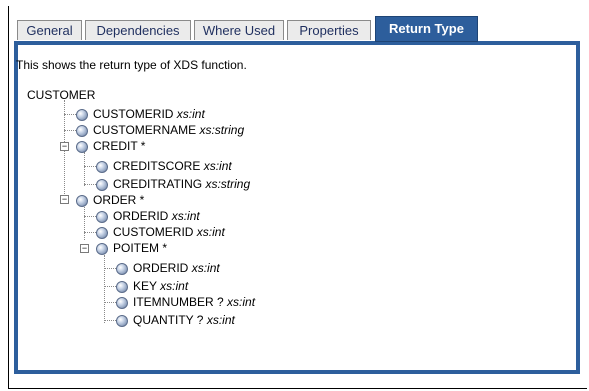 The width and height of the screenshot is (589, 391). I want to click on tree-node-order: ORDER *, so click(110, 200).